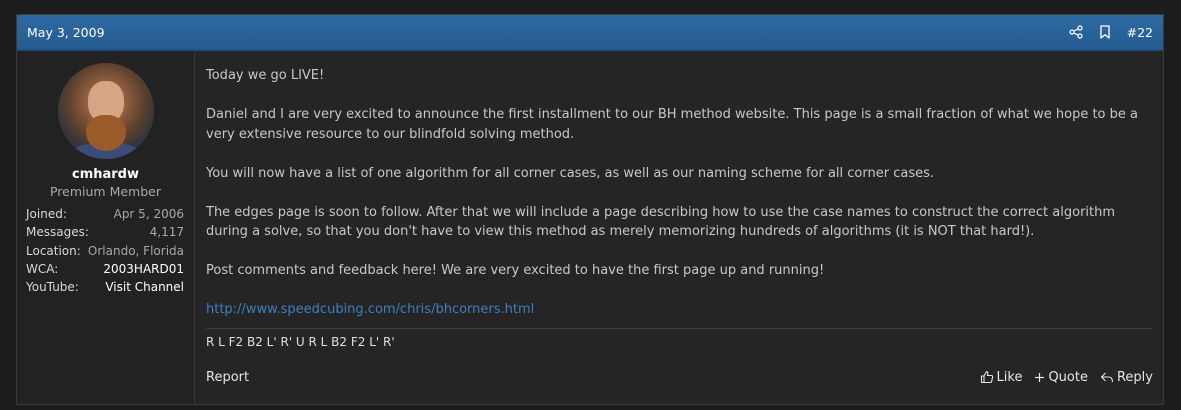 This screenshot has height=410, width=1181. I want to click on post-number: #22, so click(1140, 32).